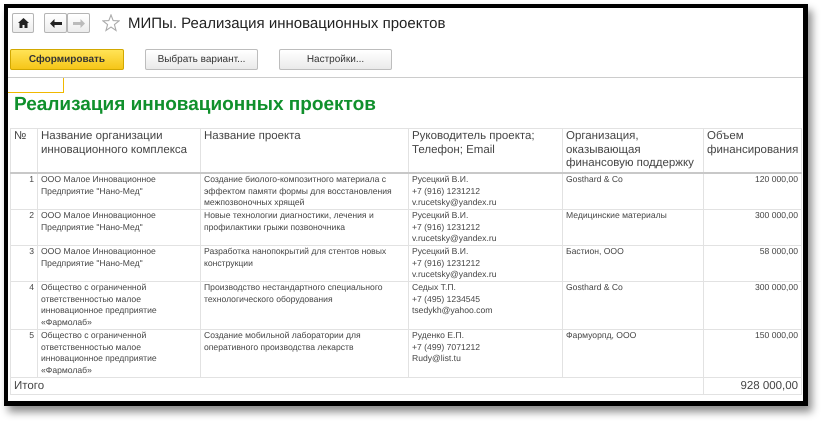 This screenshot has width=827, height=425. Describe the element at coordinates (195, 105) in the screenshot. I see `report-title: Реализация инновационных проектов` at that location.